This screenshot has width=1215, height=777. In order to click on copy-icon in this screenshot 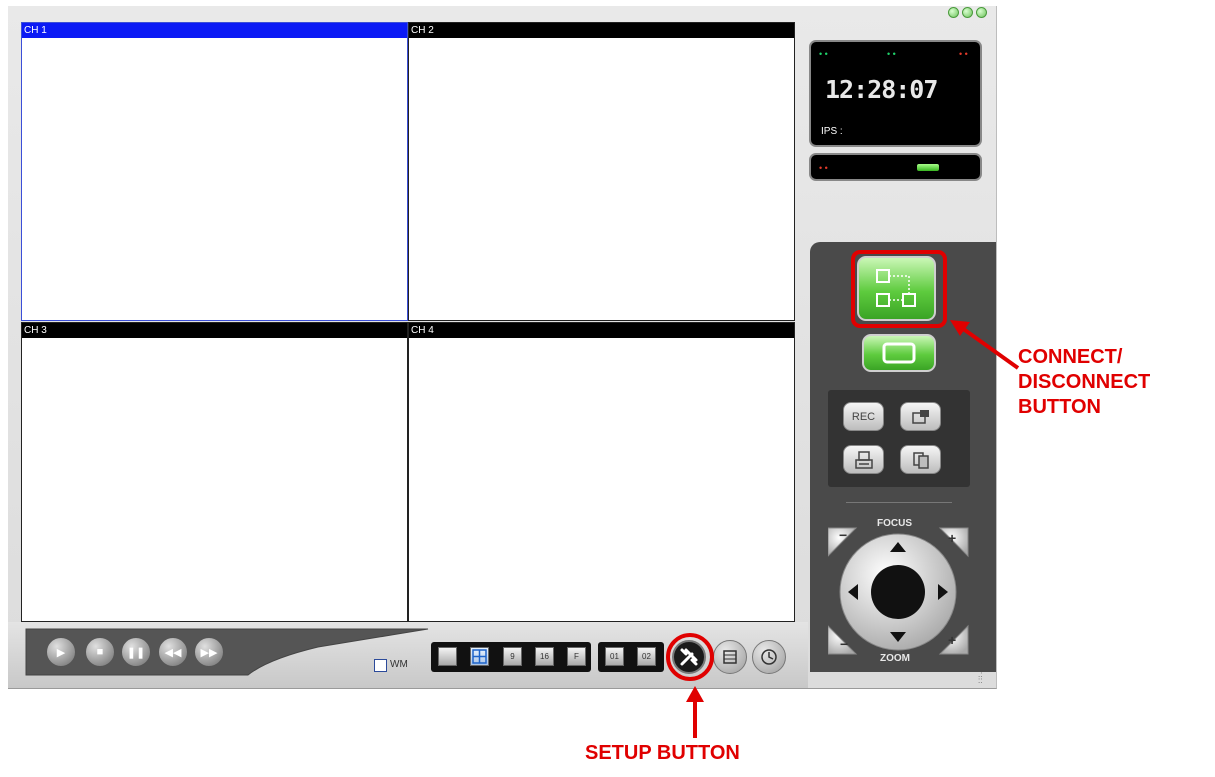, I will do `click(920, 460)`.